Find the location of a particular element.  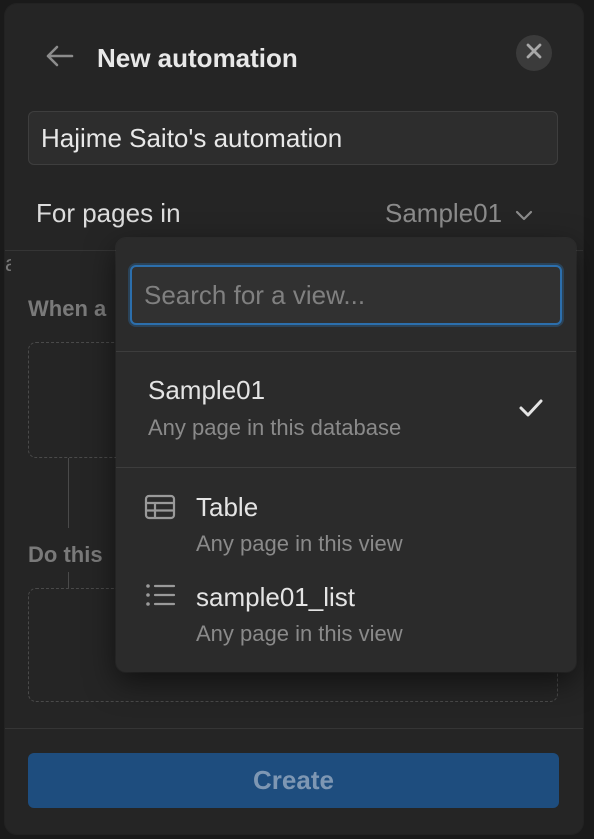

footer-divider is located at coordinates (294, 728).